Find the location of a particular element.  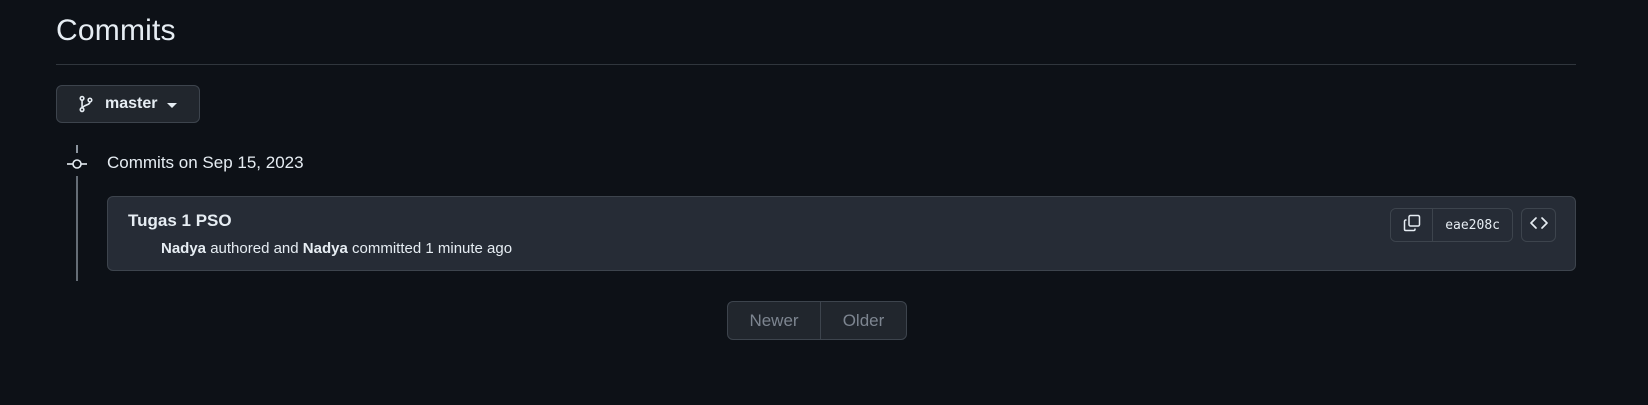

git-branch-icon is located at coordinates (86, 104).